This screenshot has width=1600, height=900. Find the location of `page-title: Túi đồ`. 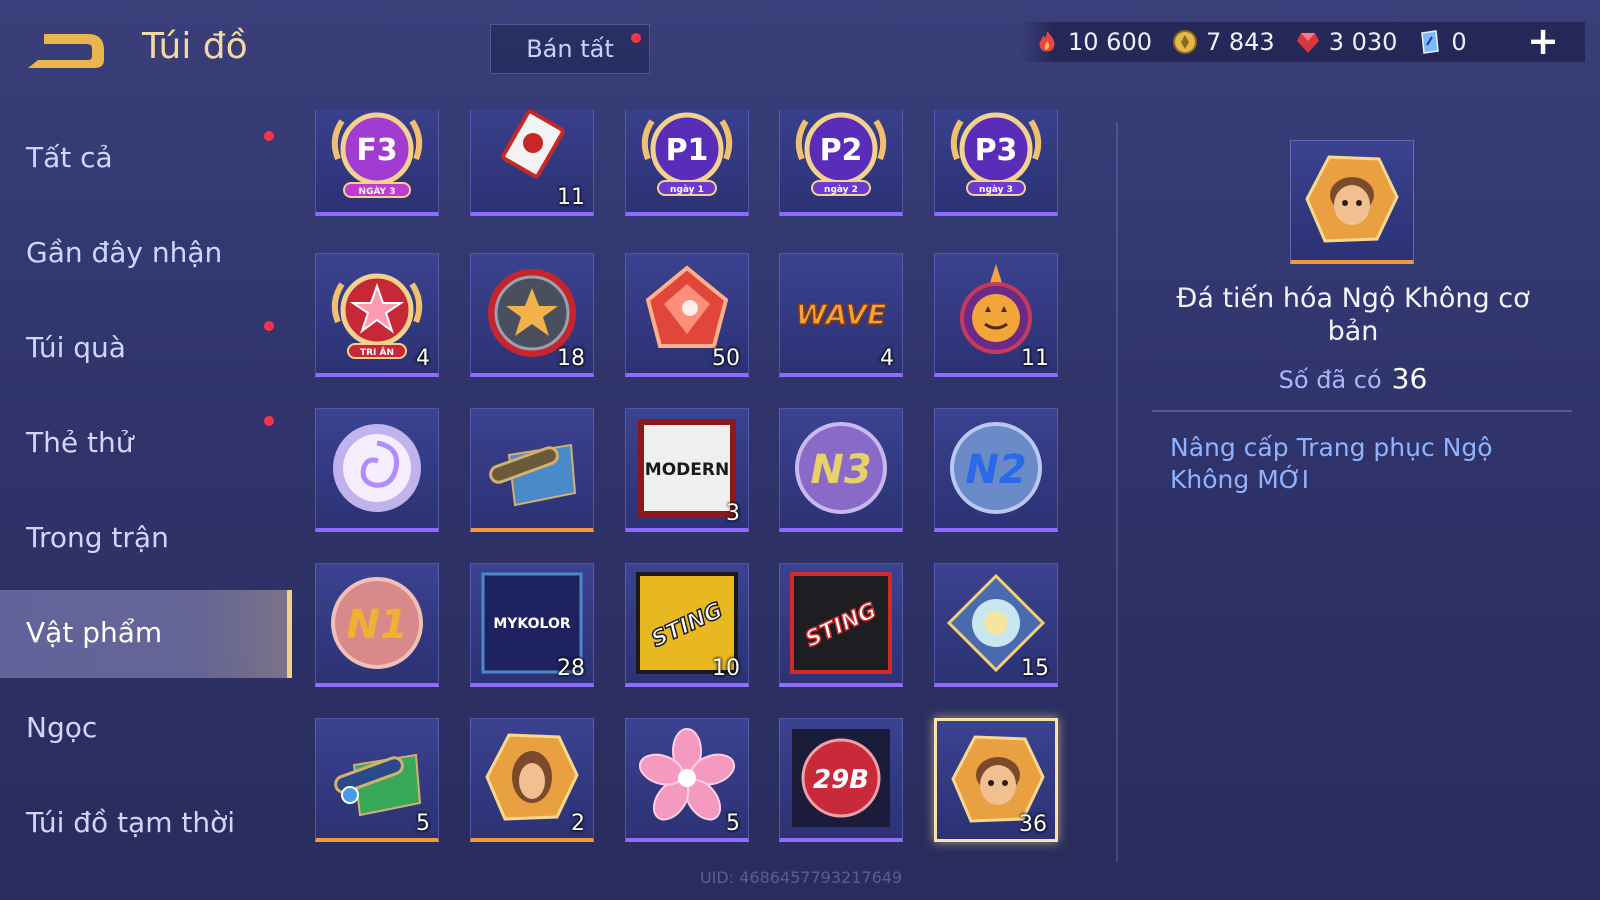

page-title: Túi đồ is located at coordinates (195, 46).